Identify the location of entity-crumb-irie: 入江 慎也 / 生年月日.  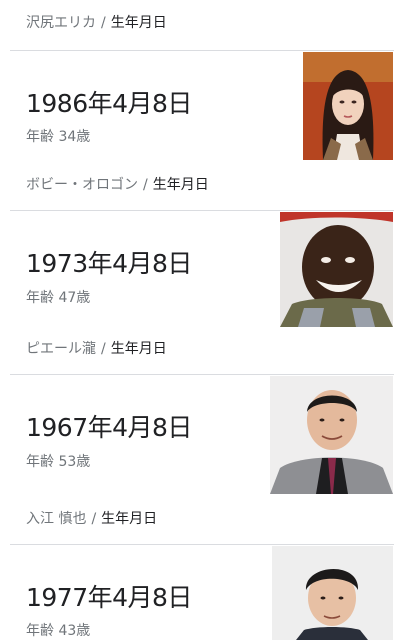
(91, 518).